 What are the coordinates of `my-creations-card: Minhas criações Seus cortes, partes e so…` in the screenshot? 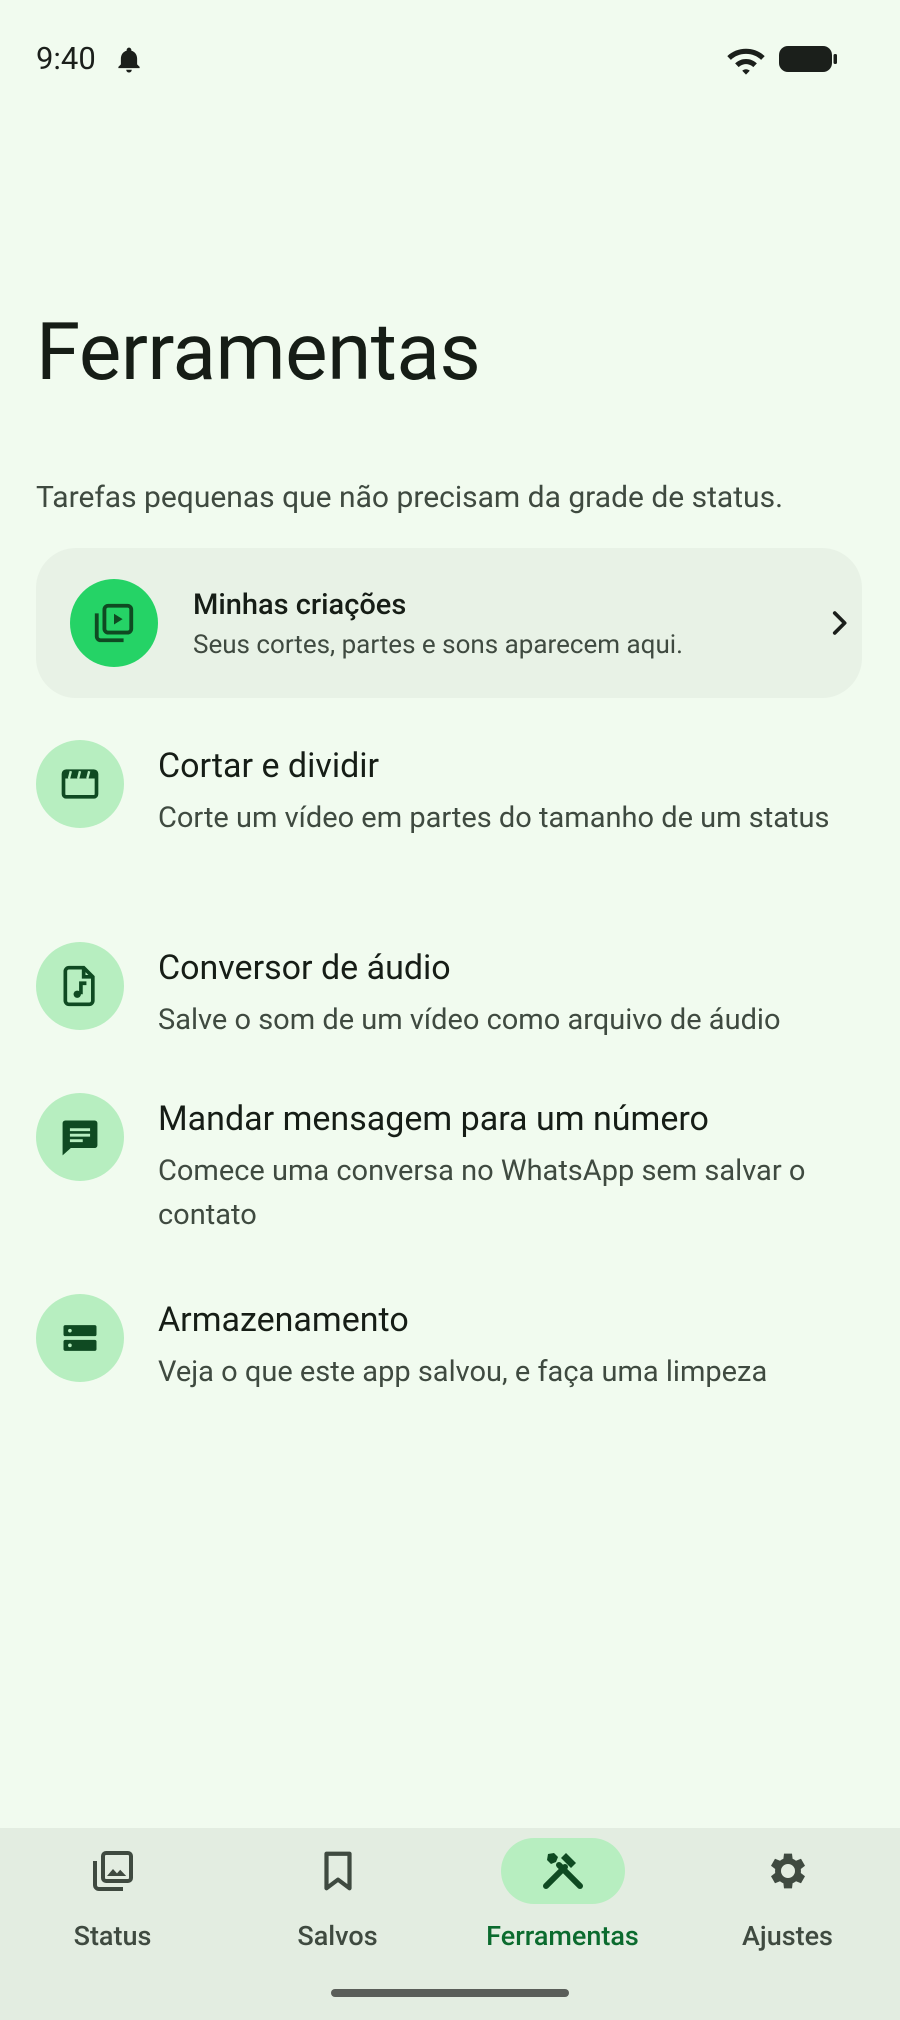 It's located at (449, 623).